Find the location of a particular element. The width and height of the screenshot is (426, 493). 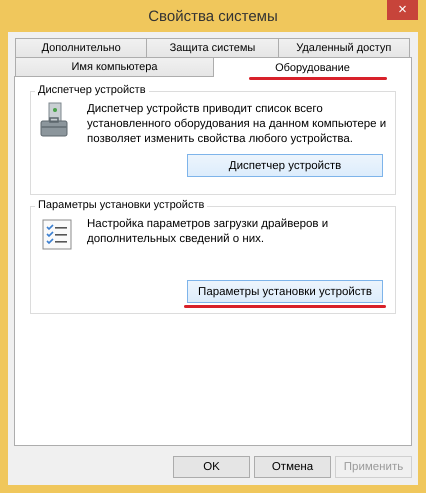

tab: Оборудование is located at coordinates (312, 67).